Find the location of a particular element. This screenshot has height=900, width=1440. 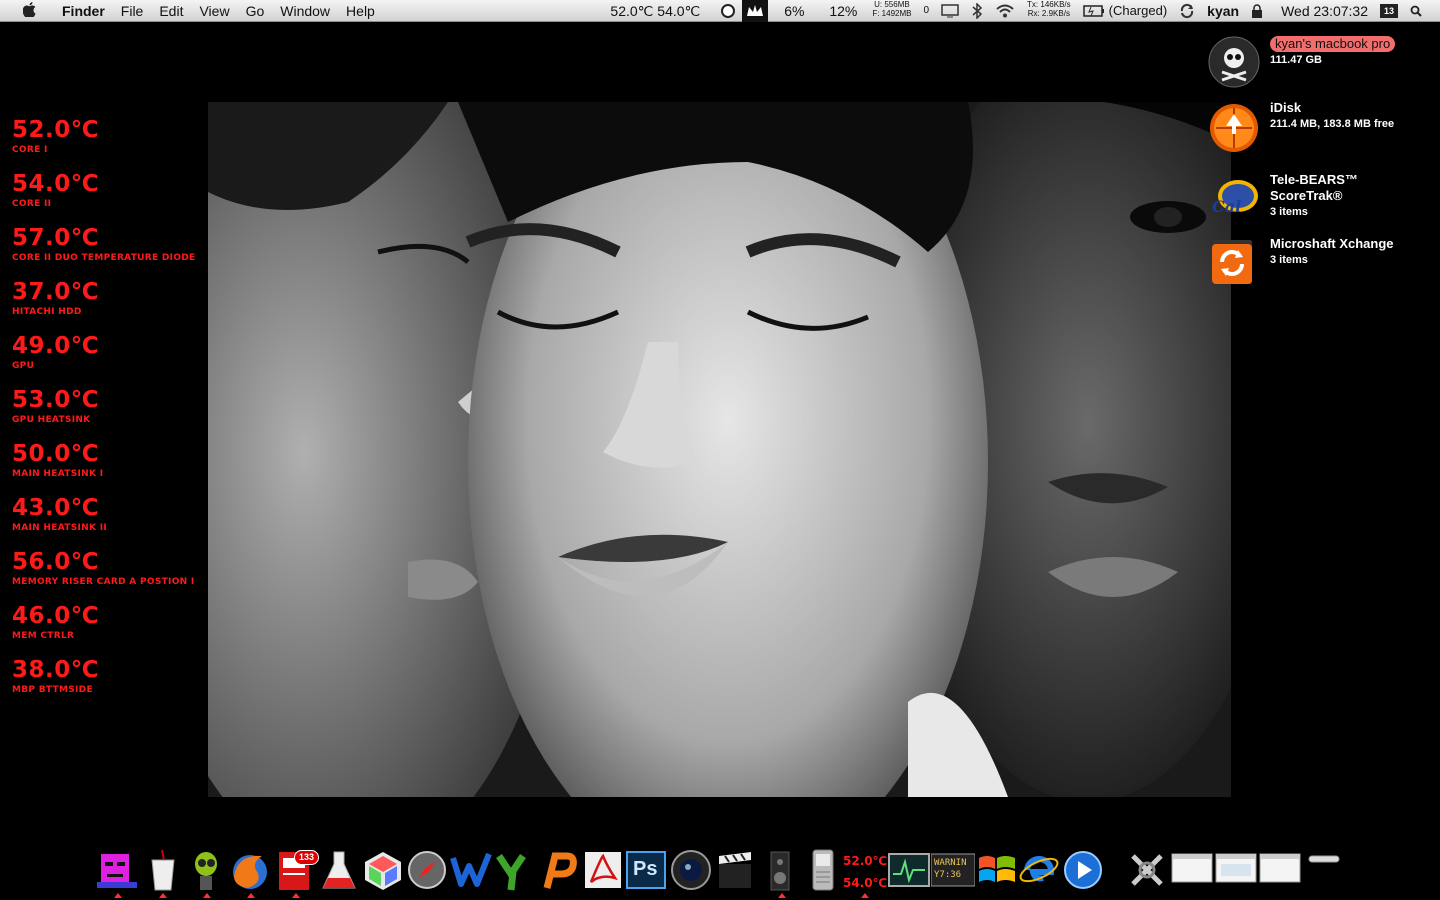

dock-item-cup is located at coordinates (162, 873).